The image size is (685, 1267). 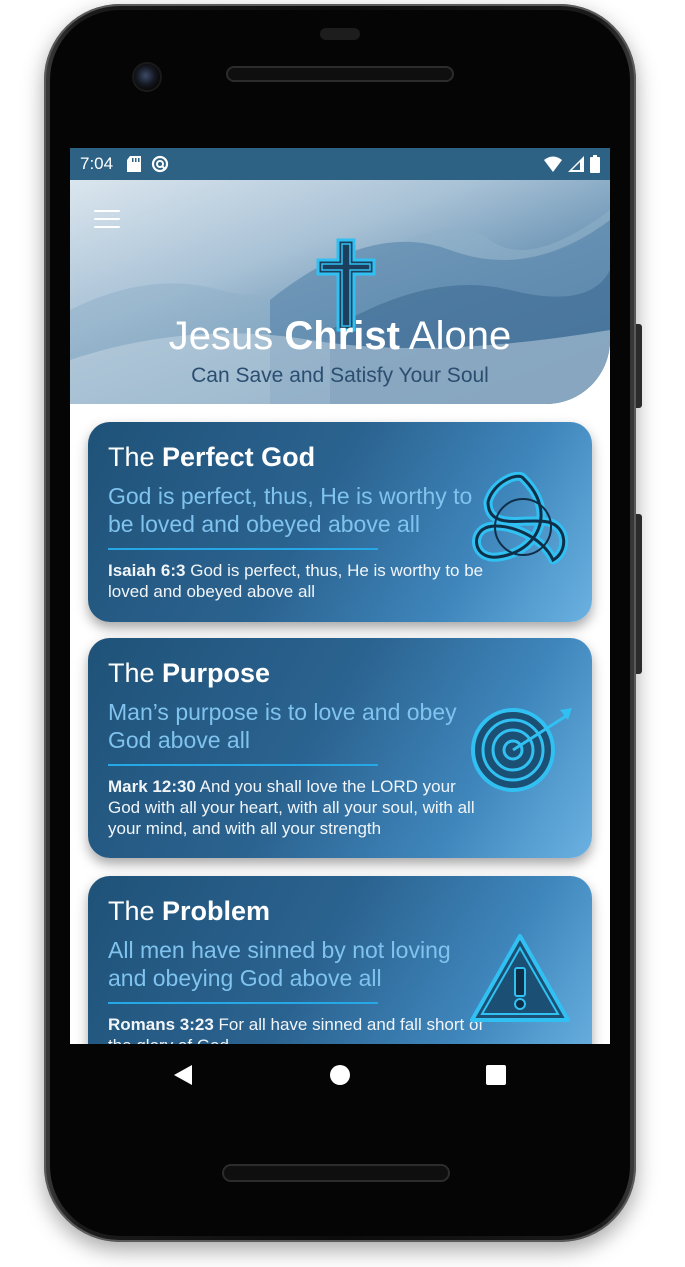 What do you see at coordinates (147, 77) in the screenshot?
I see `front-camera` at bounding box center [147, 77].